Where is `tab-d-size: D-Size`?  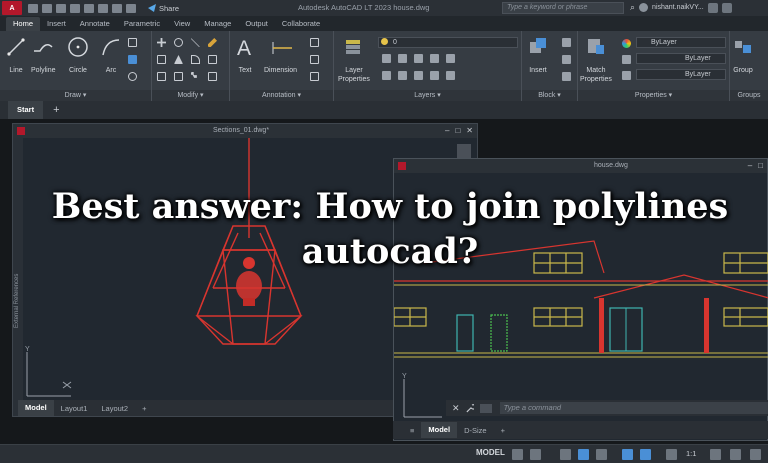 tab-d-size: D-Size is located at coordinates (475, 430).